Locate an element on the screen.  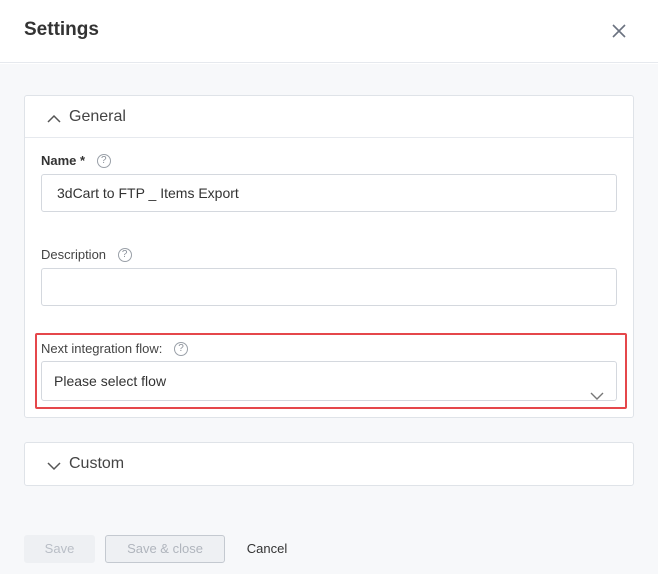
chevron-up-icon is located at coordinates (54, 117).